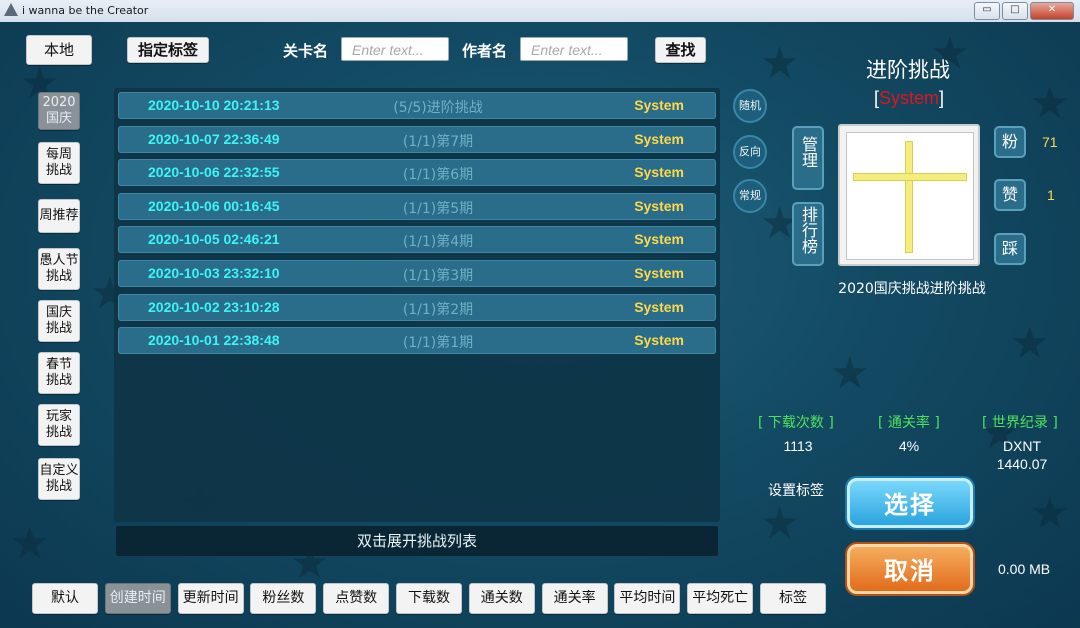 The height and width of the screenshot is (628, 1080). What do you see at coordinates (214, 239) in the screenshot?
I see `row-date: 2020-10-05 02:46:21` at bounding box center [214, 239].